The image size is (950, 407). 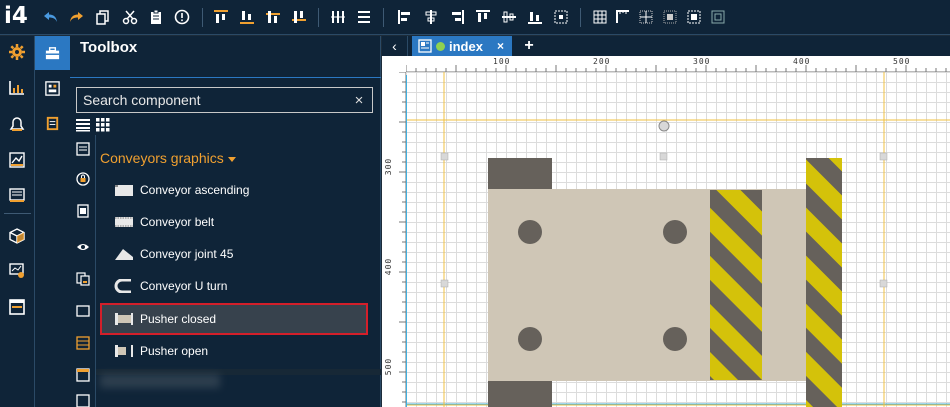 I want to click on trend-icon, so click(x=17, y=160).